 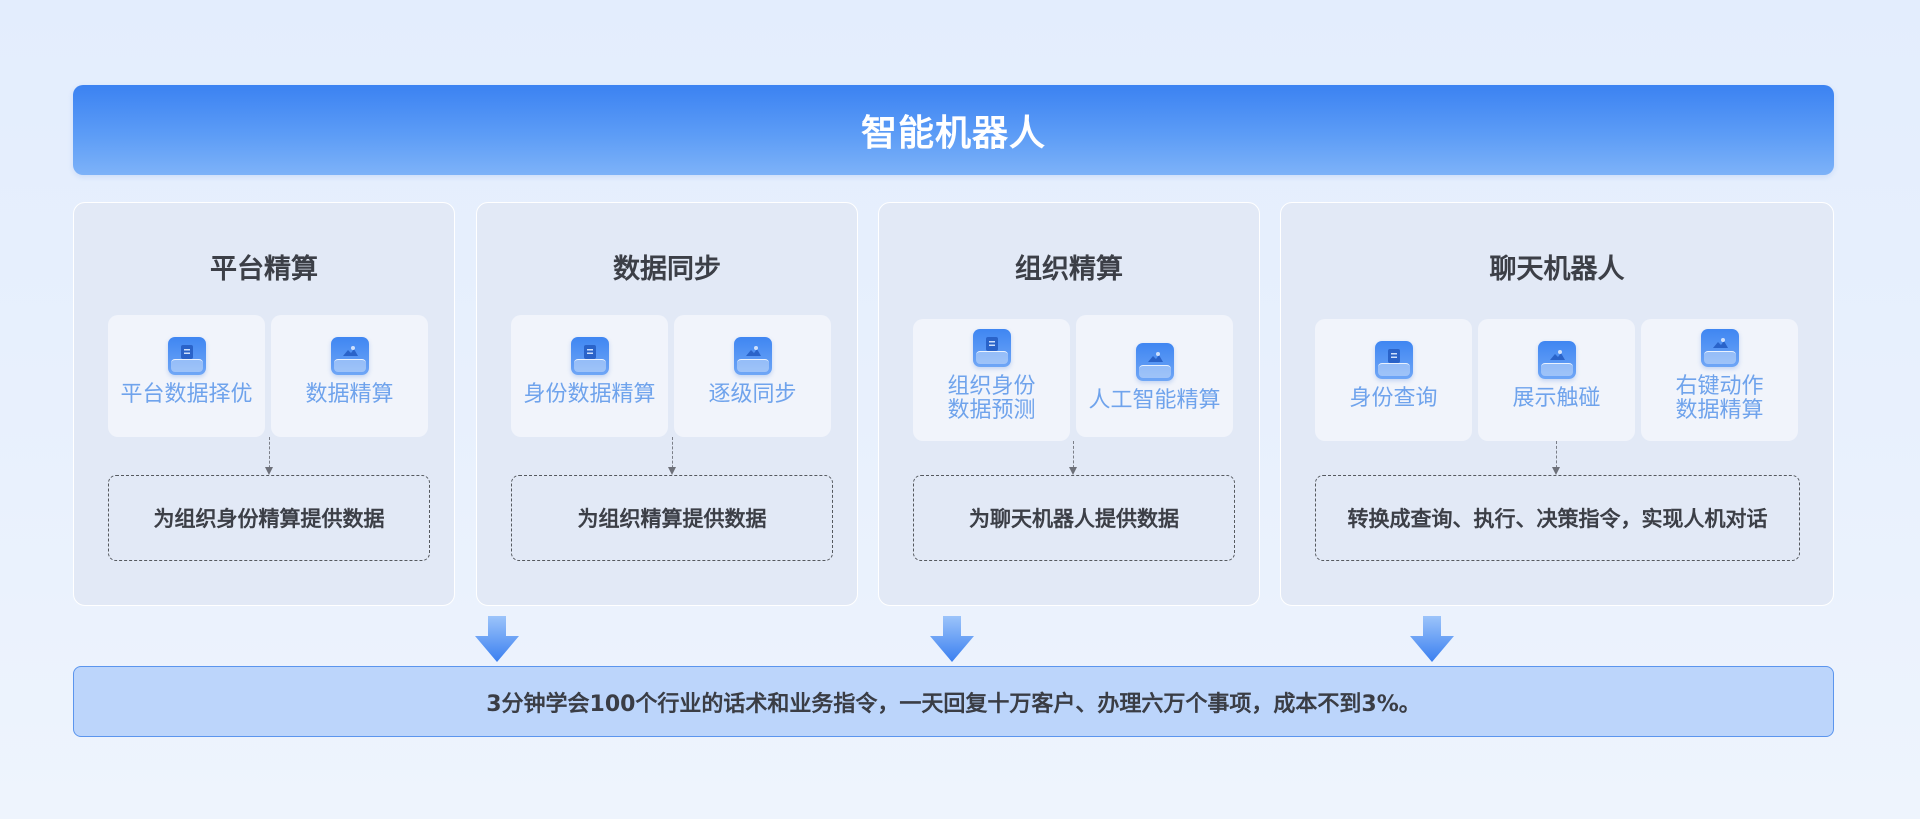 I want to click on card-item: 平台数据择优, so click(x=186, y=376).